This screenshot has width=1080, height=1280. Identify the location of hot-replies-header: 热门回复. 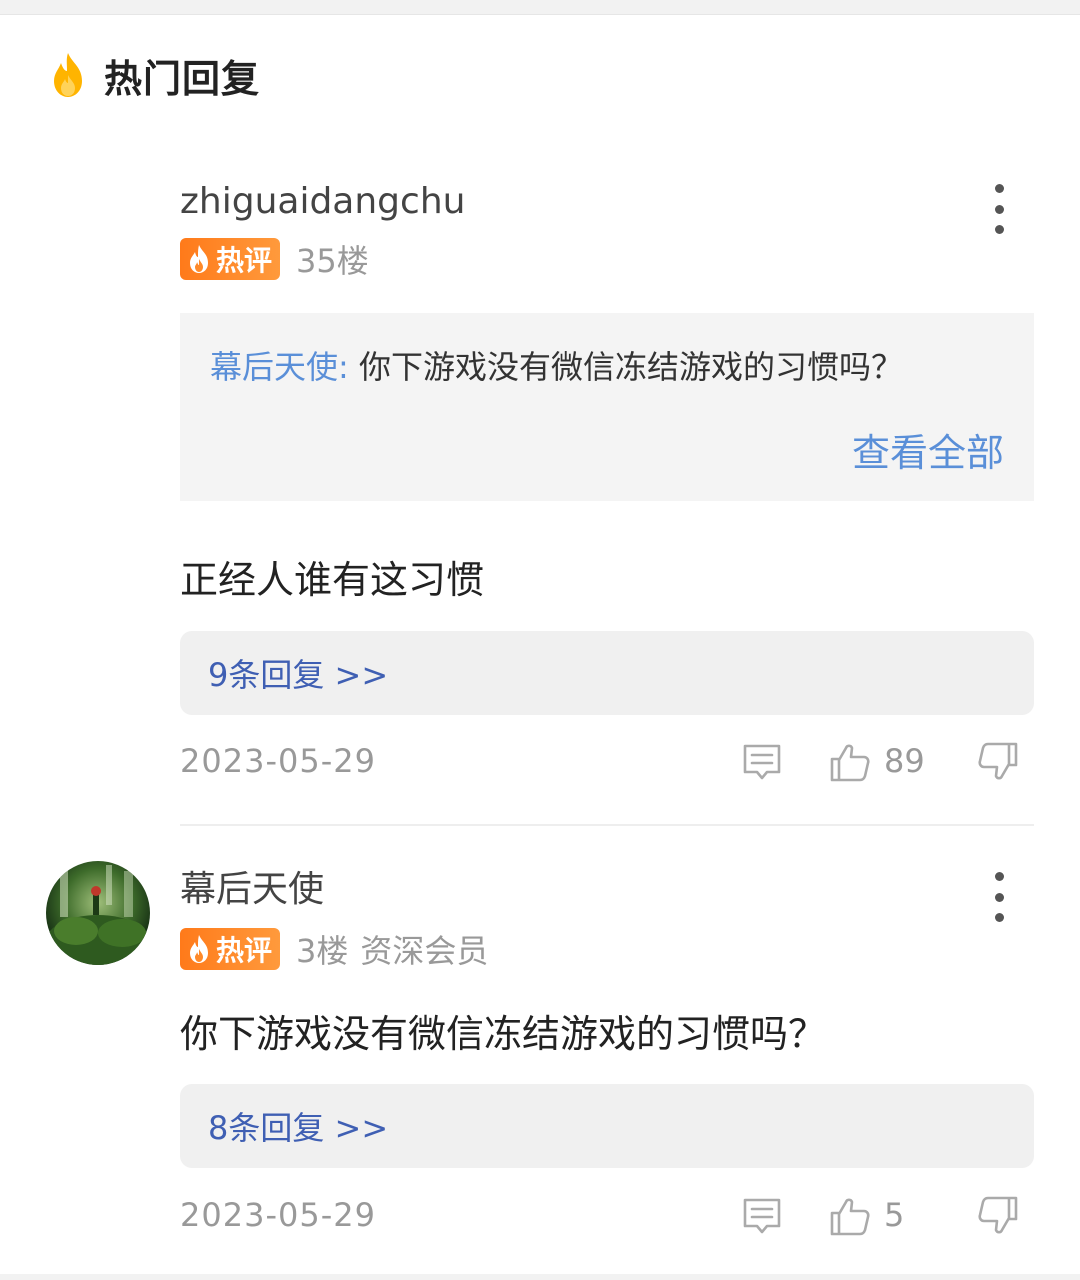
(154, 75).